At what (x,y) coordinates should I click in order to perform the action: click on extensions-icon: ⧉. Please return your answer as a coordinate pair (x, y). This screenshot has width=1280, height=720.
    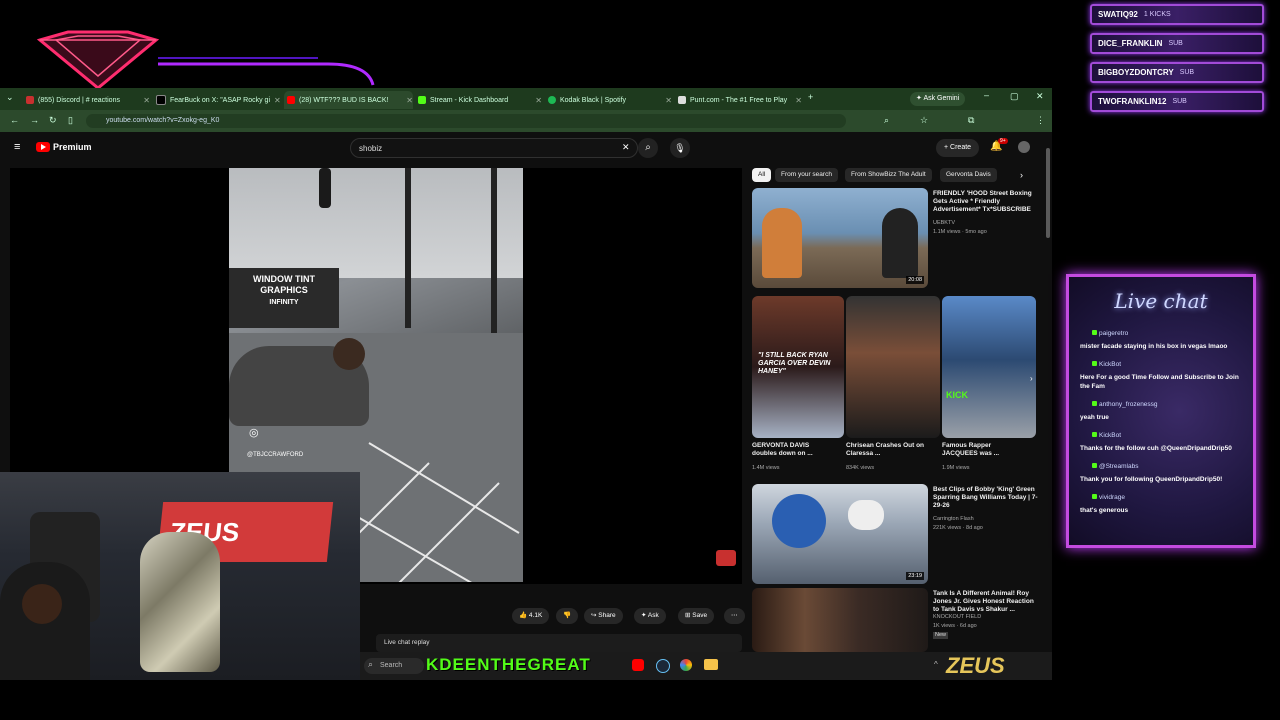
    Looking at the image, I should click on (971, 120).